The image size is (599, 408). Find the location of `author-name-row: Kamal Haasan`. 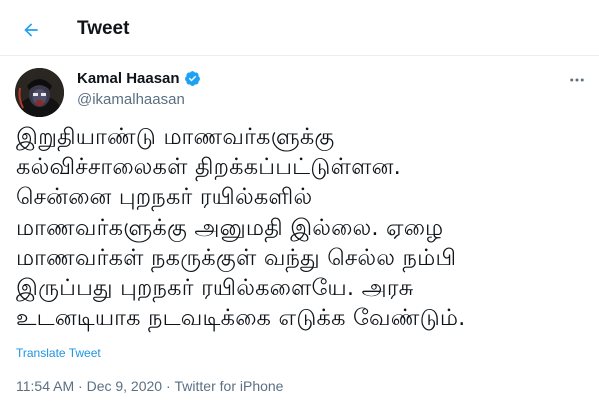

author-name-row: Kamal Haasan is located at coordinates (139, 78).